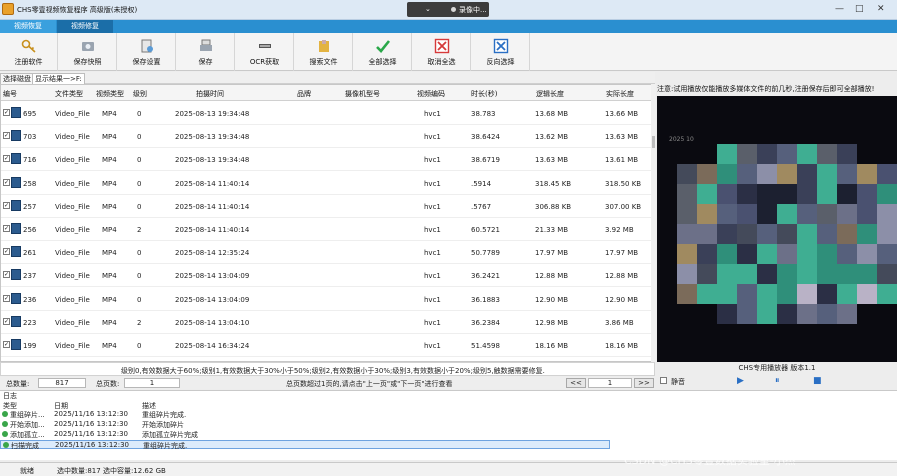 This screenshot has width=897, height=476. Describe the element at coordinates (431, 94) in the screenshot. I see `col-codec: 视频编码` at that location.